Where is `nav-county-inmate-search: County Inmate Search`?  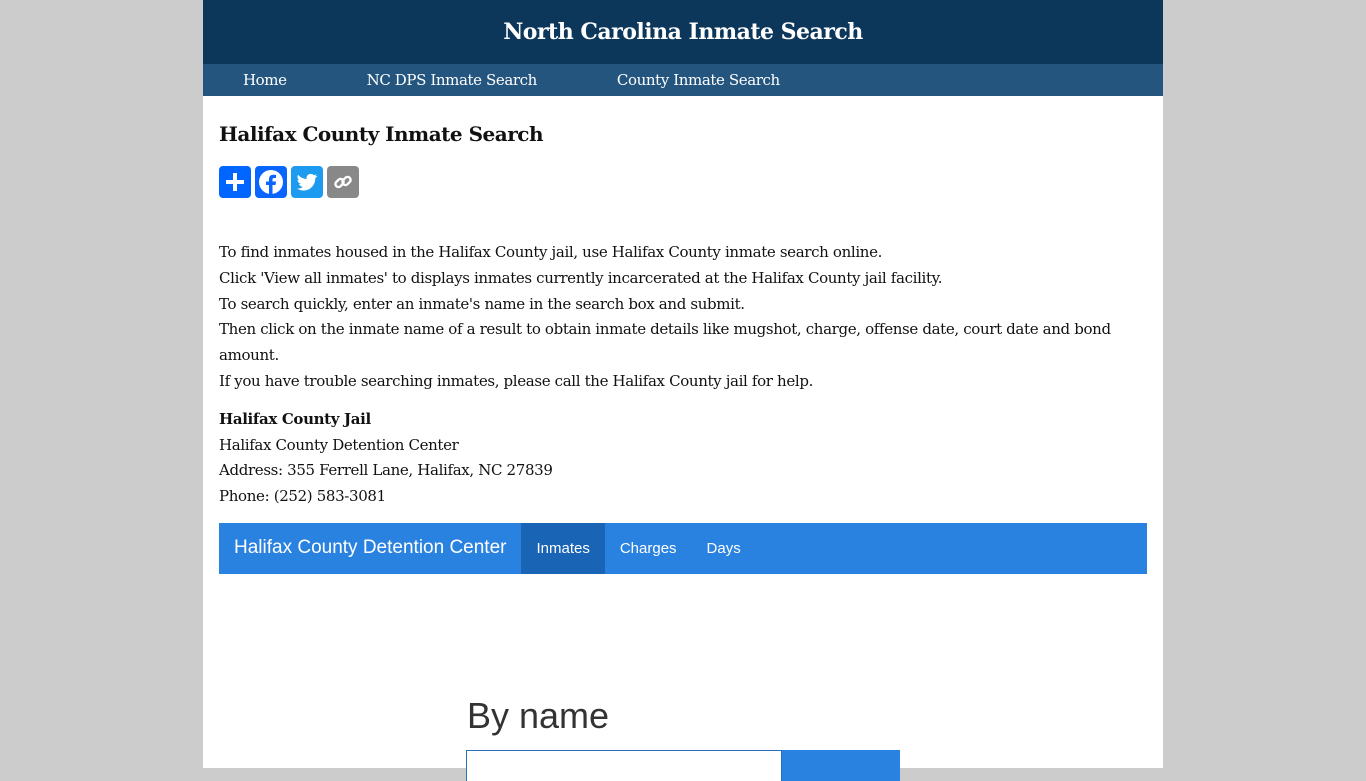 nav-county-inmate-search: County Inmate Search is located at coordinates (698, 80).